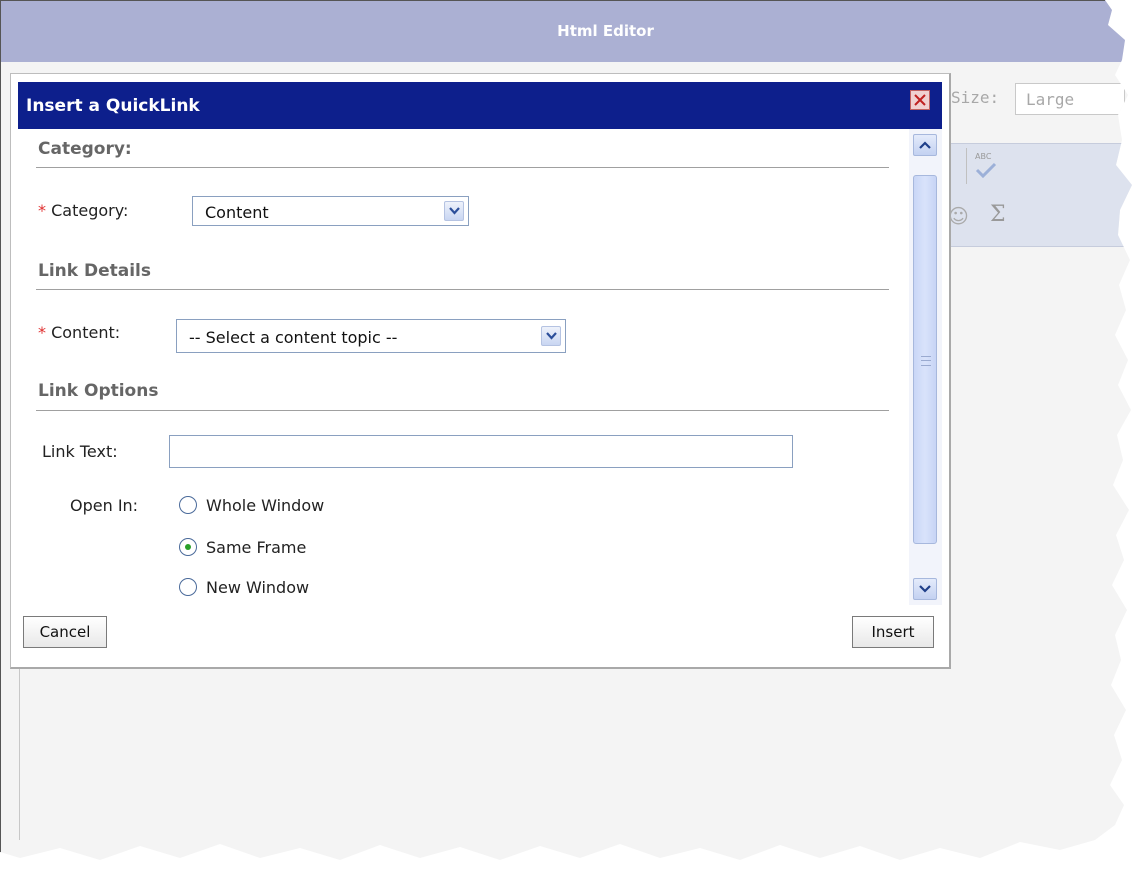  Describe the element at coordinates (113, 106) in the screenshot. I see `dialog-title: Insert a QuickLink` at that location.